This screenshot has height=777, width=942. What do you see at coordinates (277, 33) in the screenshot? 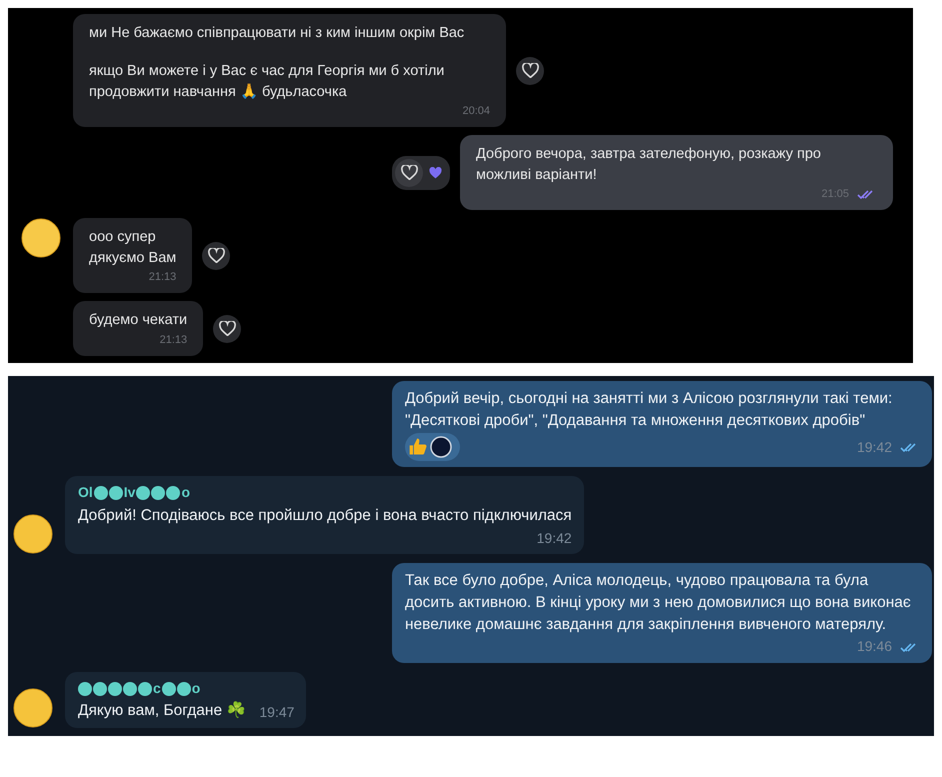
I see `message-text: ми Не бажаємо співпрацювати ні з ким іншим окрім Вас` at bounding box center [277, 33].